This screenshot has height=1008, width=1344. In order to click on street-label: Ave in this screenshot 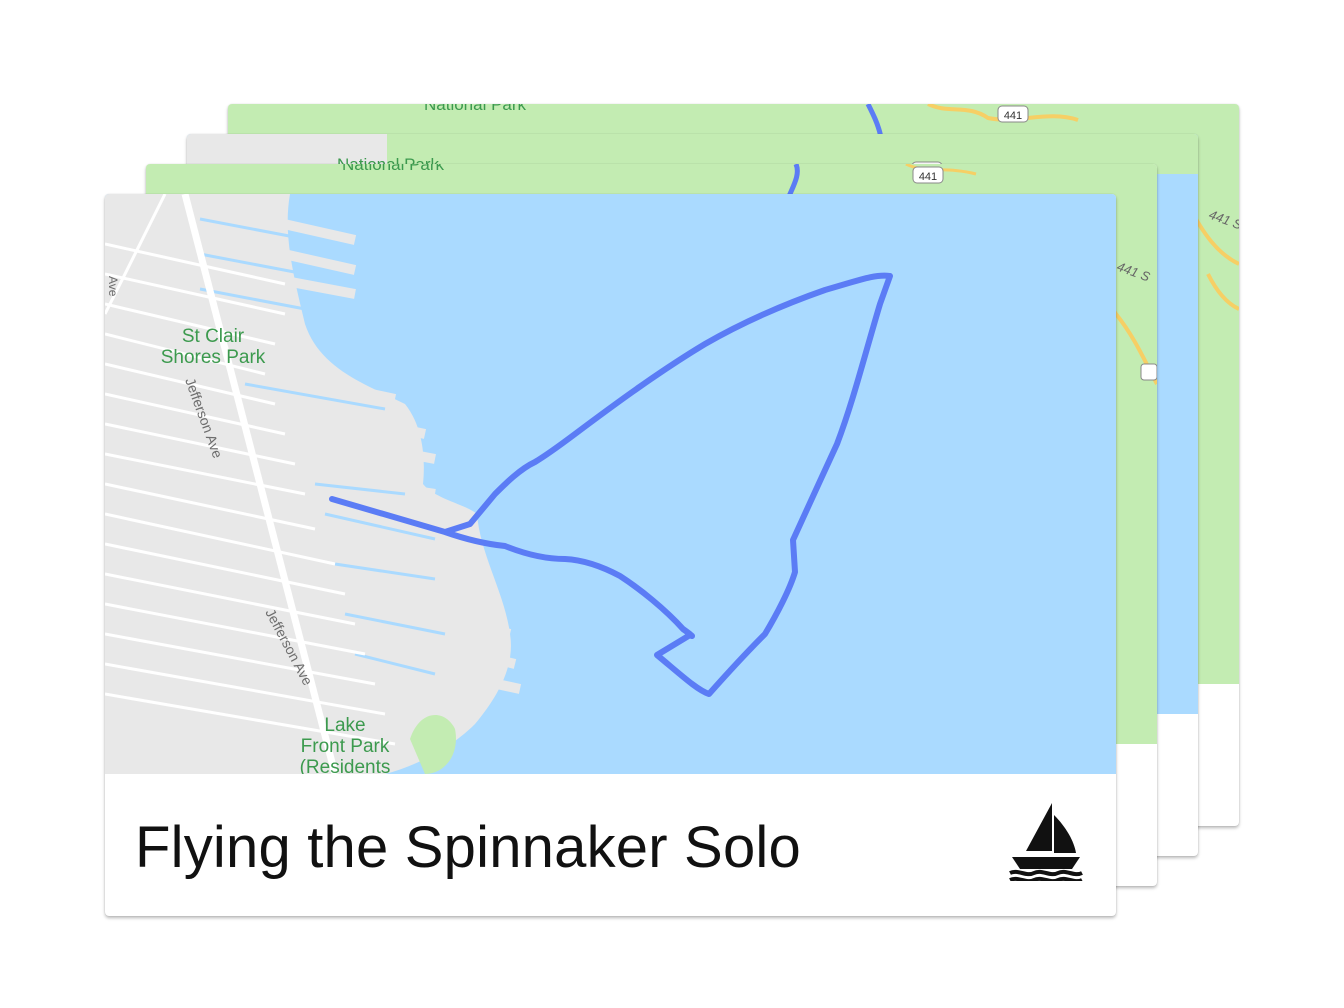, I will do `click(113, 286)`.